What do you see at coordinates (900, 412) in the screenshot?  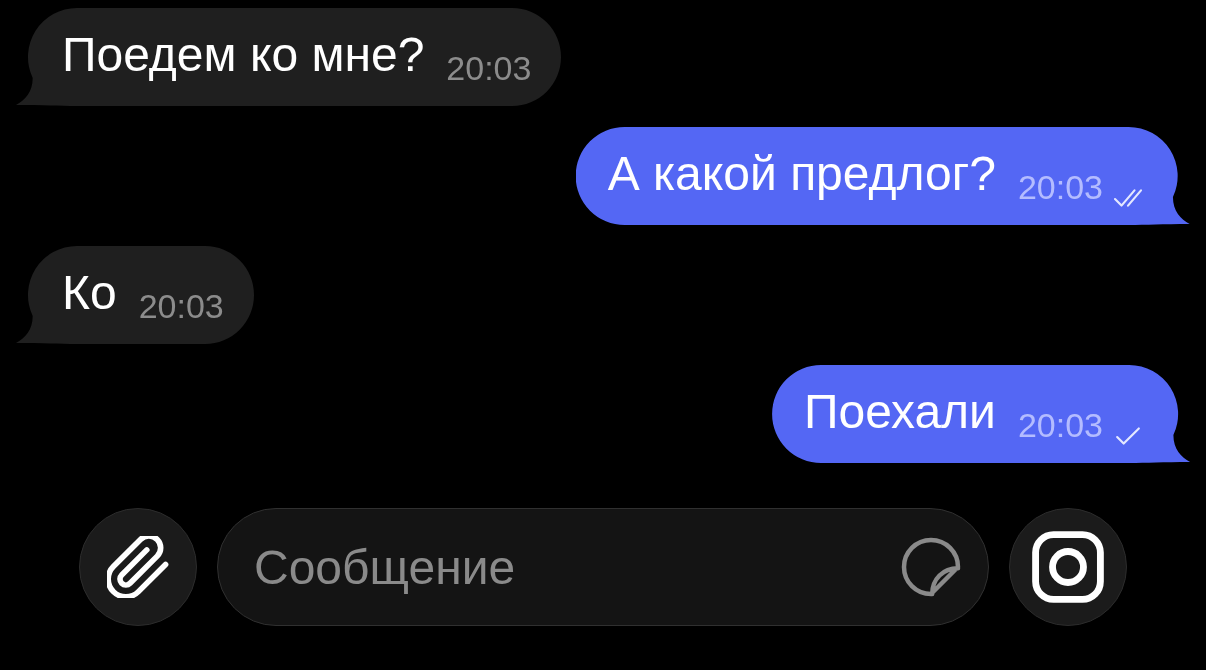 I see `message-text: Поехали` at bounding box center [900, 412].